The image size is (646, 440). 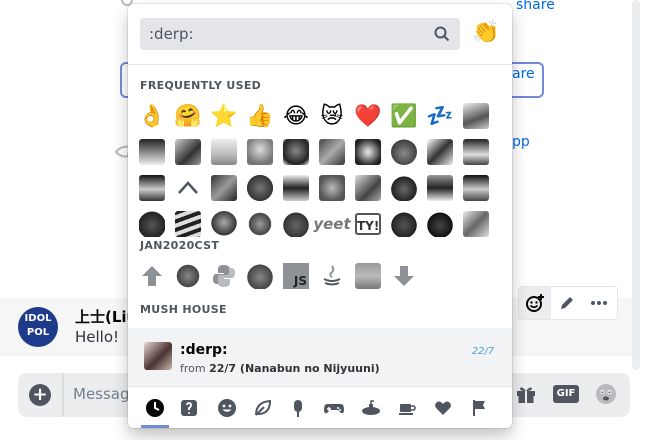 I want to click on custom-emoji-javascript: JS, so click(x=296, y=276).